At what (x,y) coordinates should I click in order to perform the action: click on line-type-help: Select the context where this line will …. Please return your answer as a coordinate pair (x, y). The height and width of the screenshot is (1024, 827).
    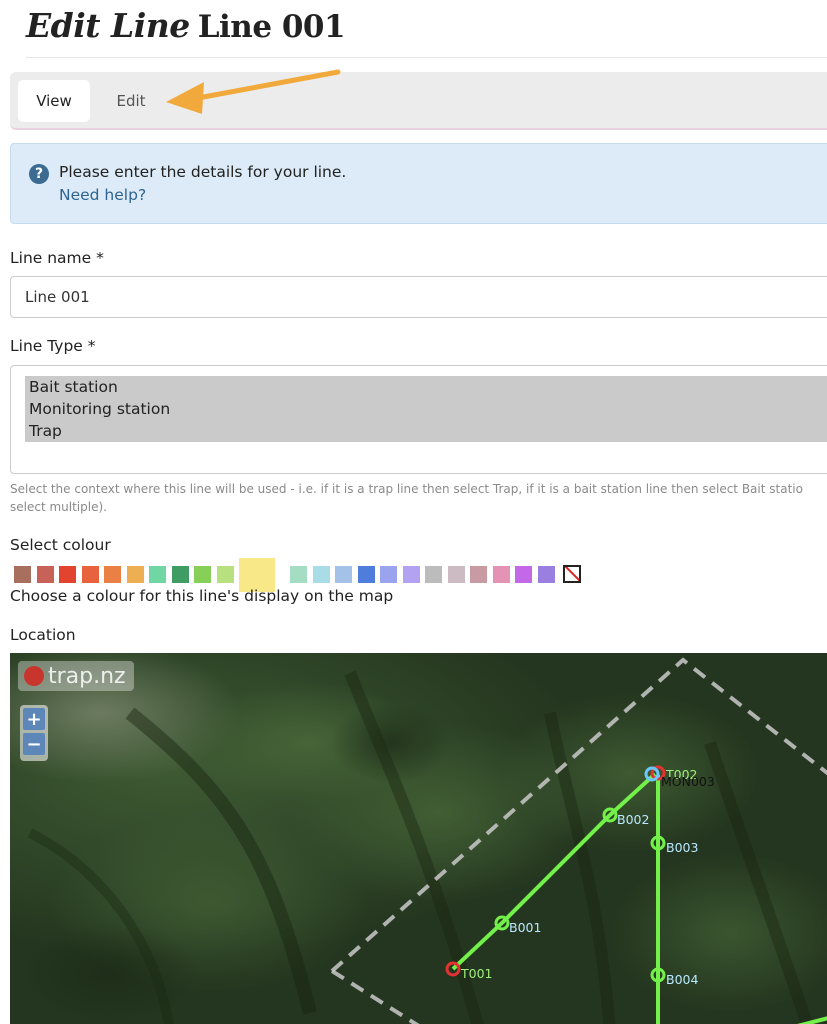
    Looking at the image, I should click on (418, 498).